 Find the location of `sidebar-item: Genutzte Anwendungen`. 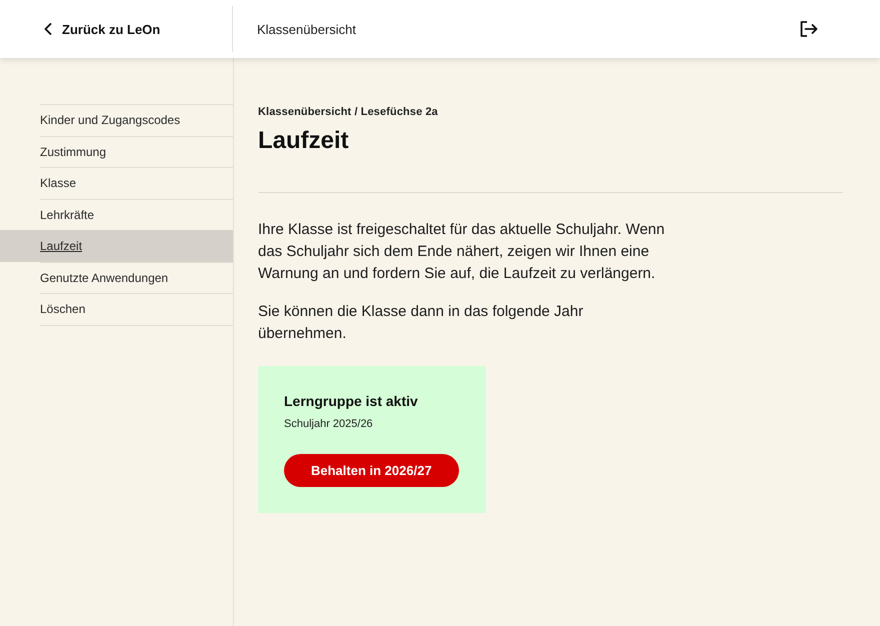

sidebar-item: Genutzte Anwendungen is located at coordinates (136, 277).